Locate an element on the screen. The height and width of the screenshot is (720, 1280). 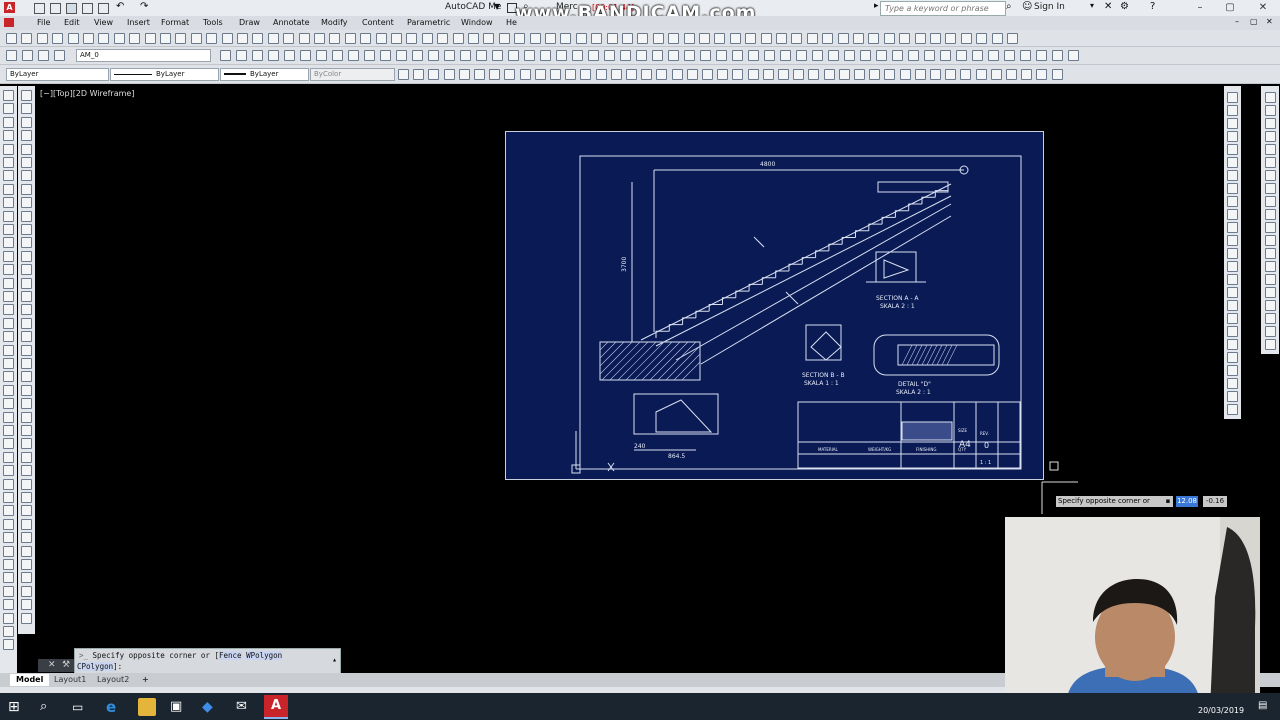
help-icon: ? is located at coordinates (1152, 6).